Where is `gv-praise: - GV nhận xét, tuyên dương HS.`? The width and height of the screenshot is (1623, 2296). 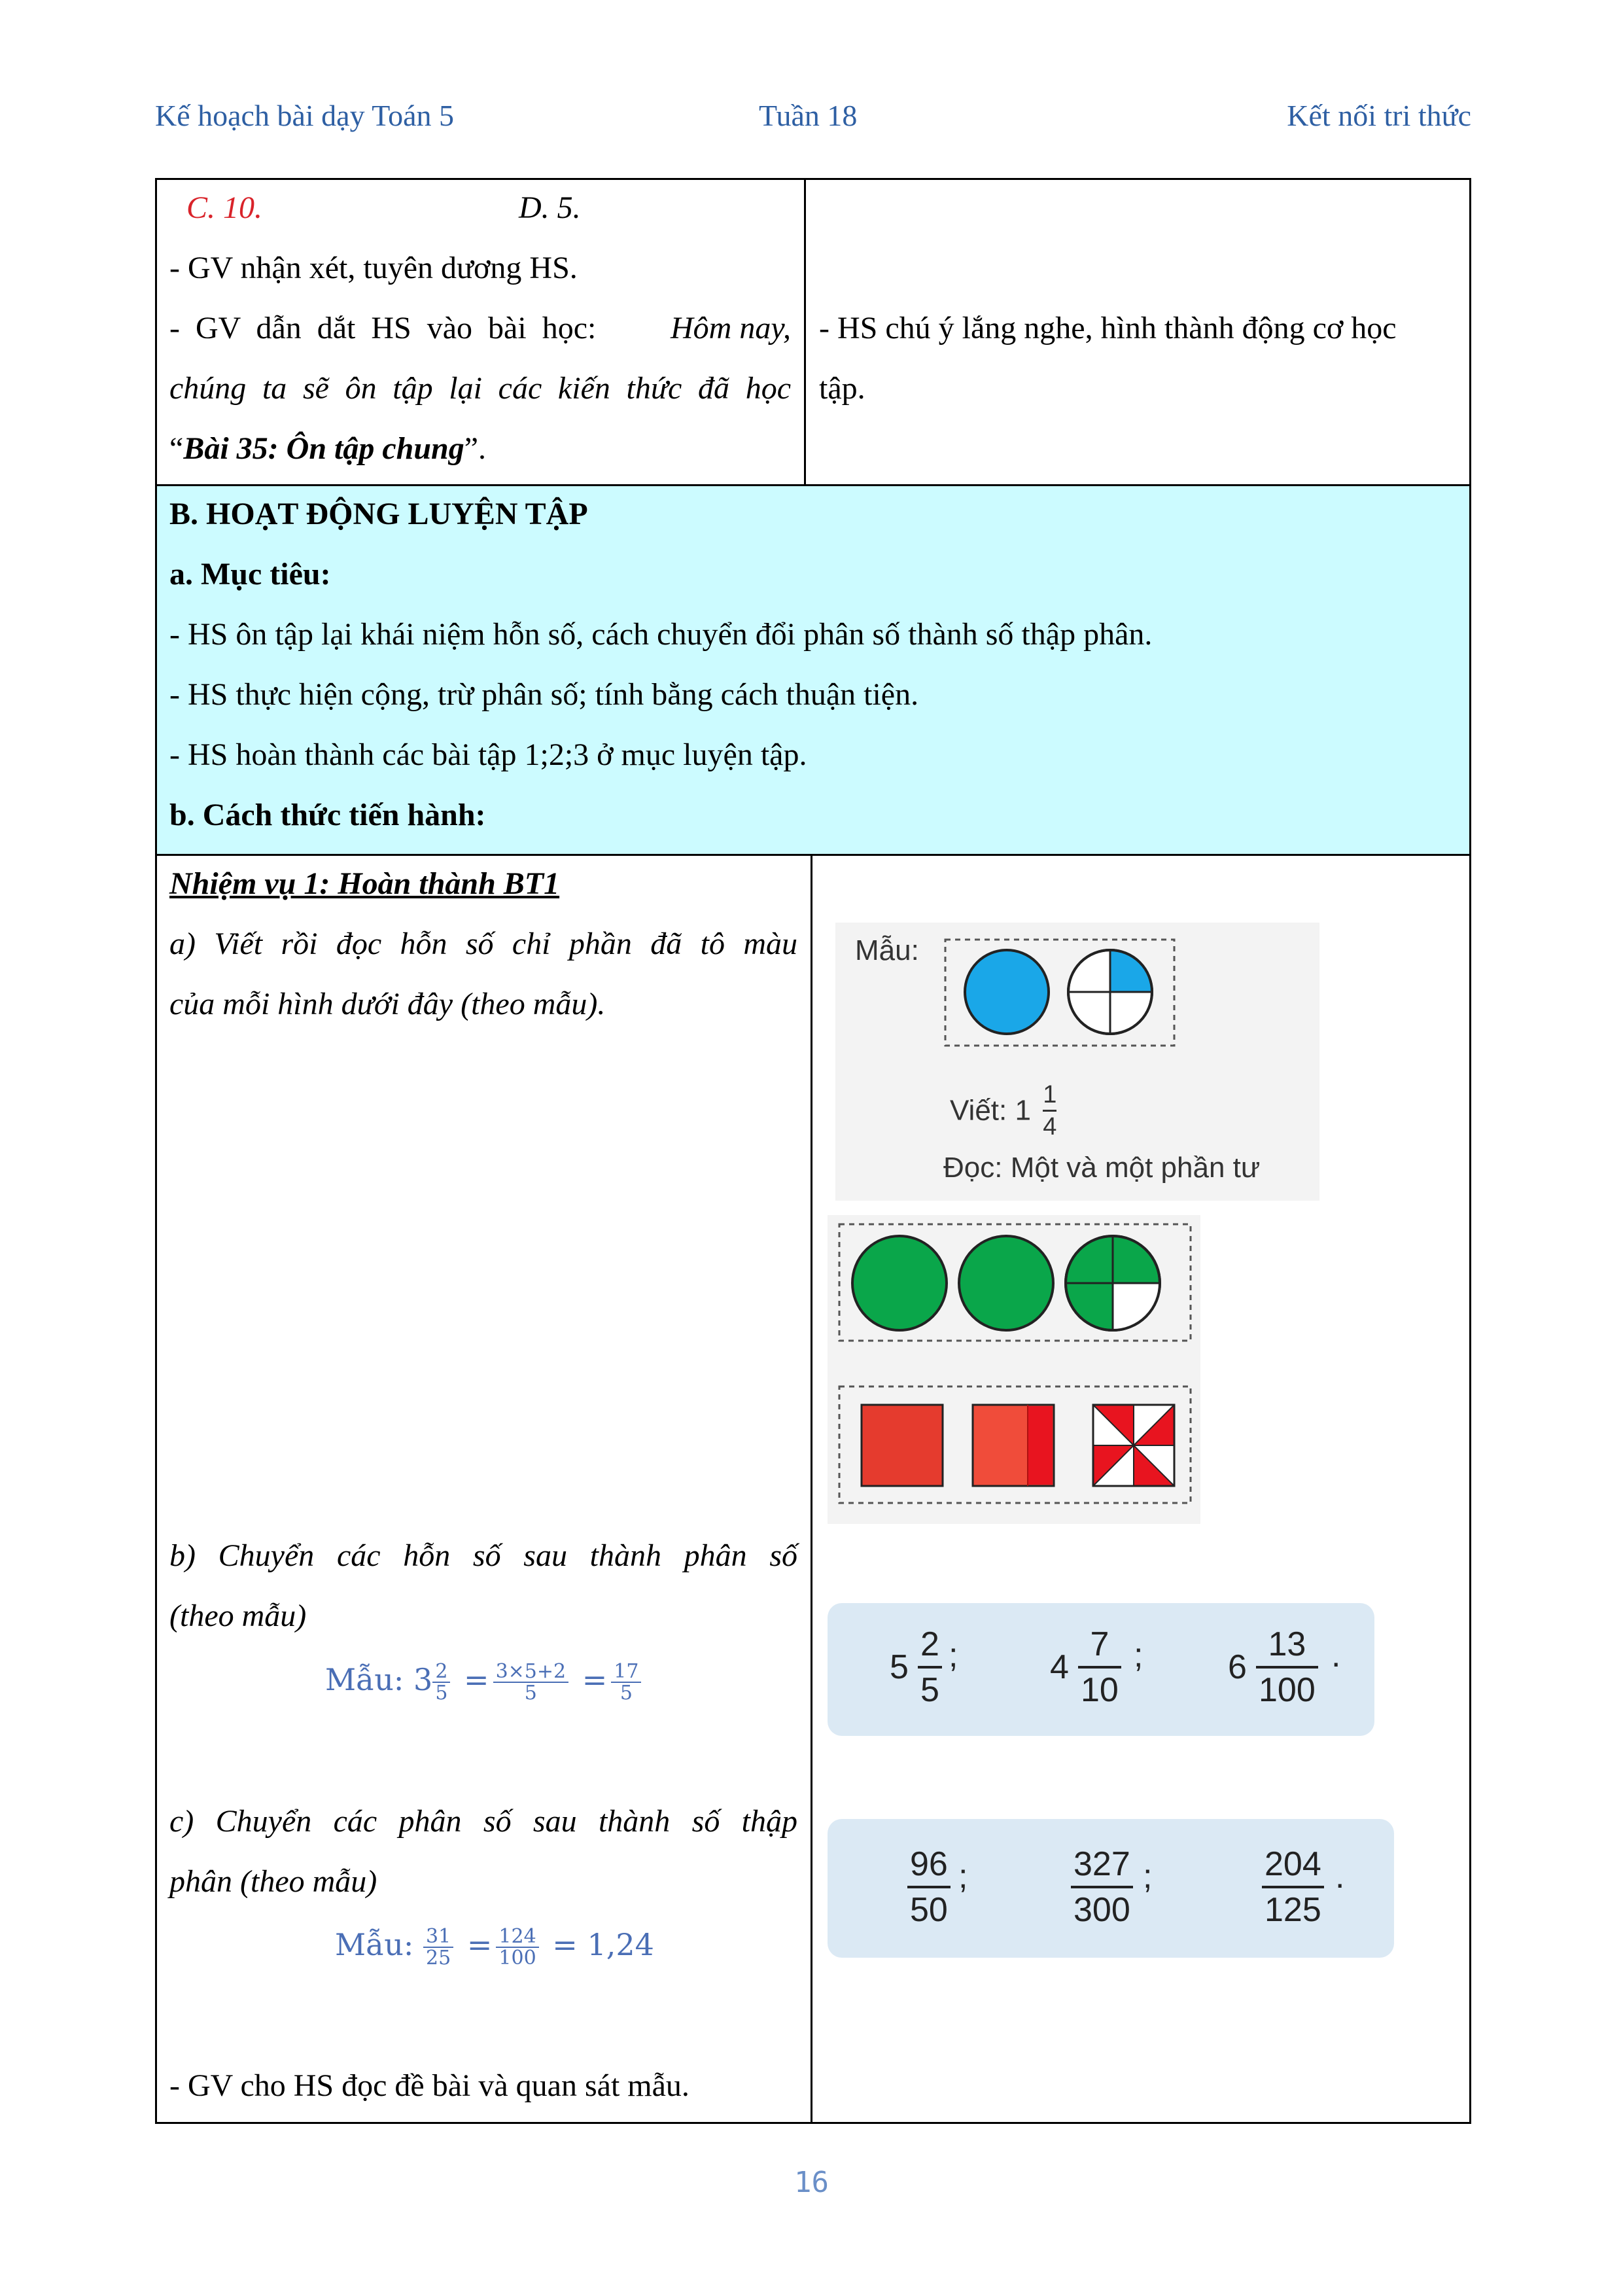 gv-praise: - GV nhận xét, tuyên dương HS. is located at coordinates (374, 268).